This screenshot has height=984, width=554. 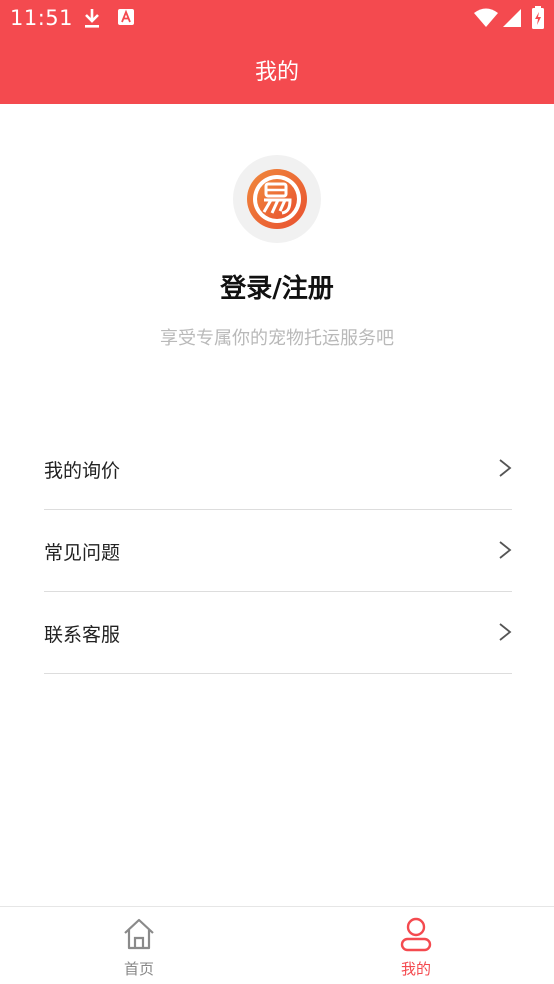 What do you see at coordinates (277, 286) in the screenshot?
I see `login-register-button: 登录/注册` at bounding box center [277, 286].